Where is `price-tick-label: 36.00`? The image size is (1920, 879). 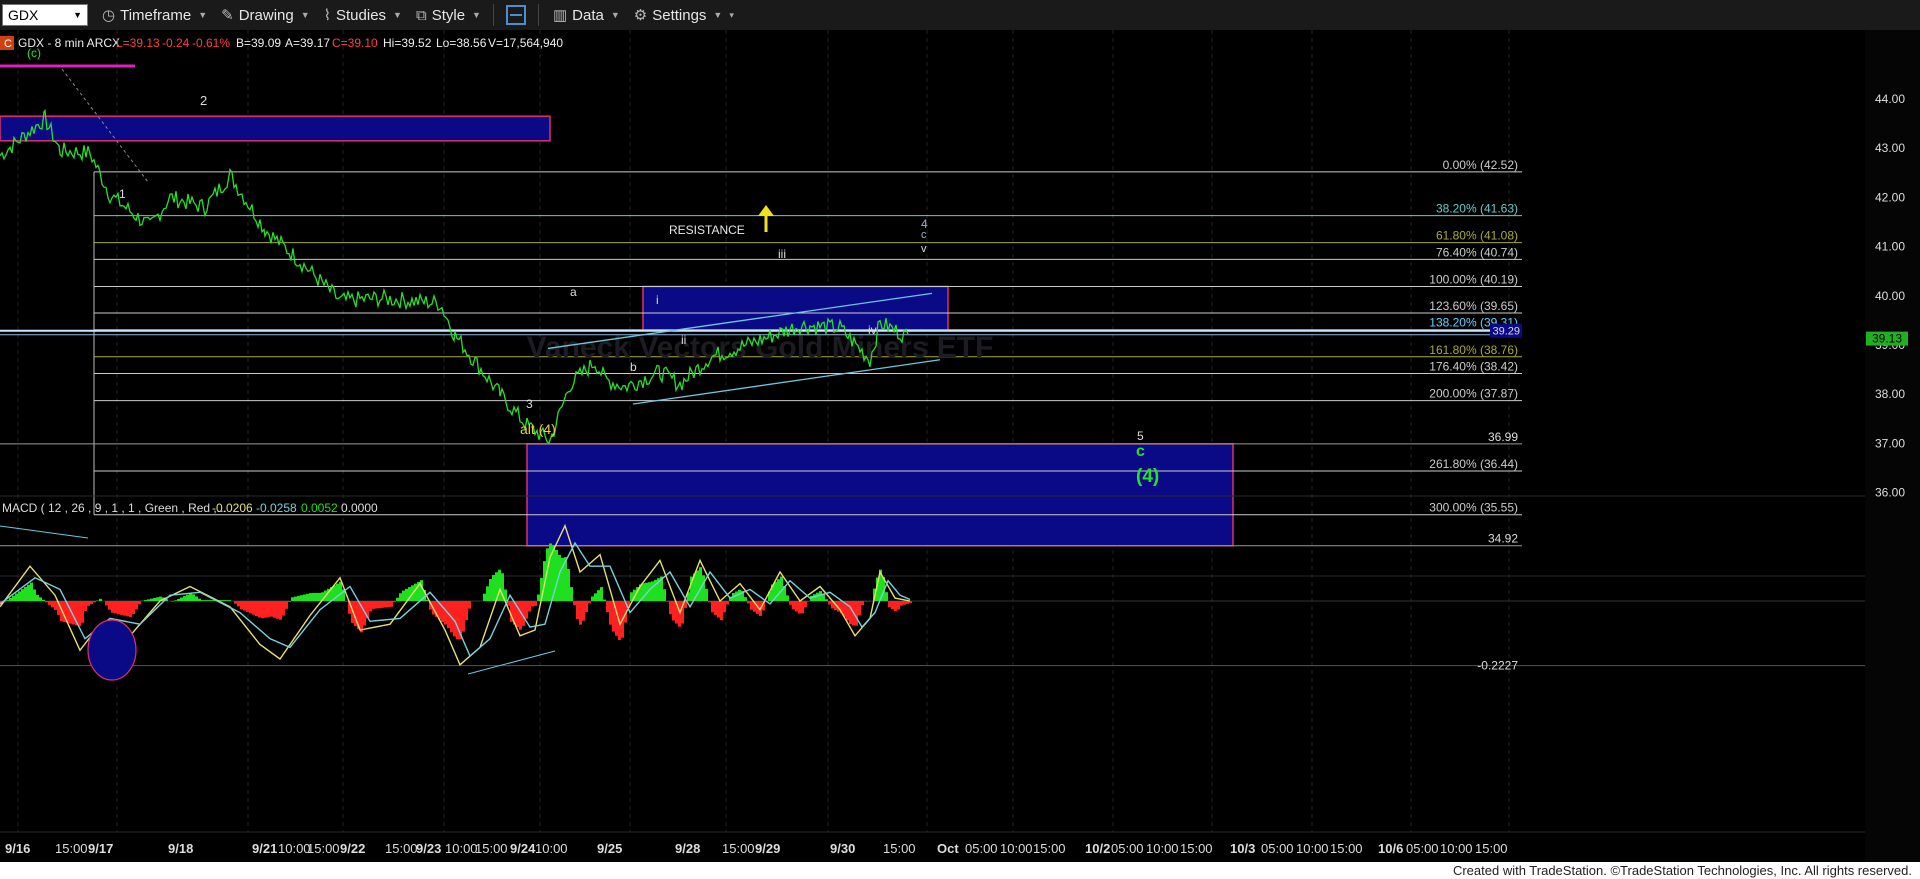
price-tick-label: 36.00 is located at coordinates (1890, 493).